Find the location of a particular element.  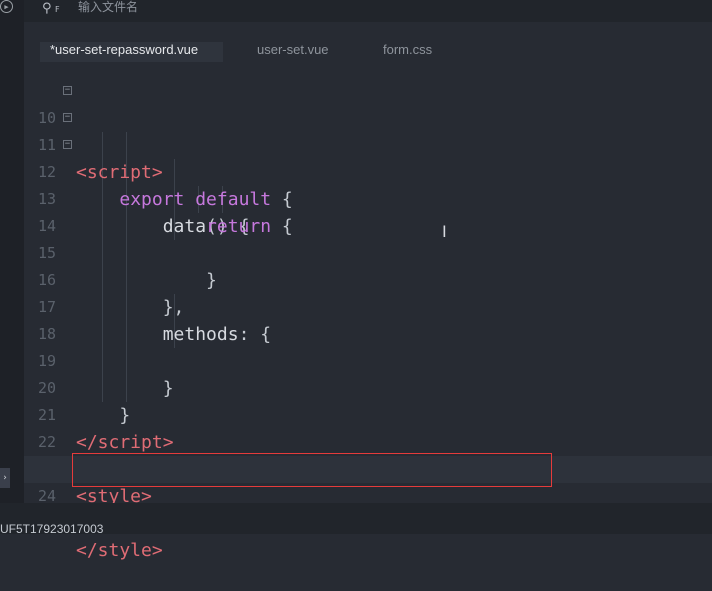

code-line: 21 </script> is located at coordinates (368, 414).